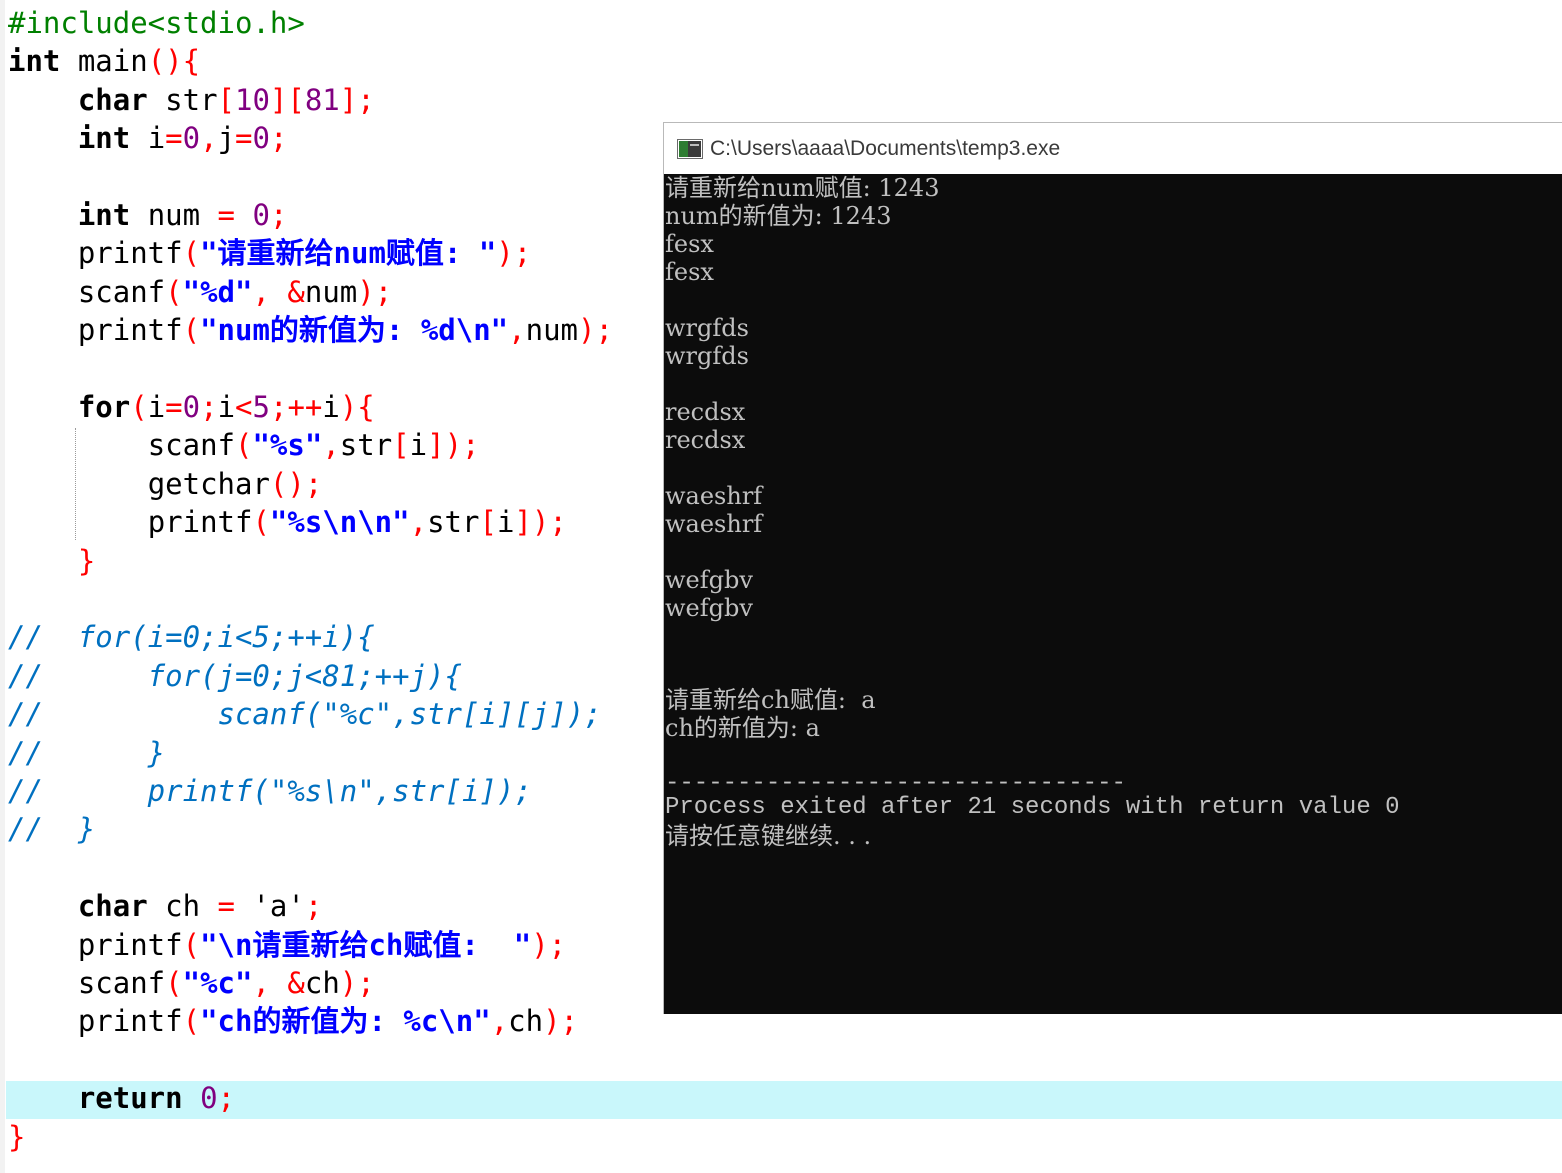 The width and height of the screenshot is (1562, 1173). I want to click on code-token: // printf("%s\n",str[i]);, so click(270, 791).